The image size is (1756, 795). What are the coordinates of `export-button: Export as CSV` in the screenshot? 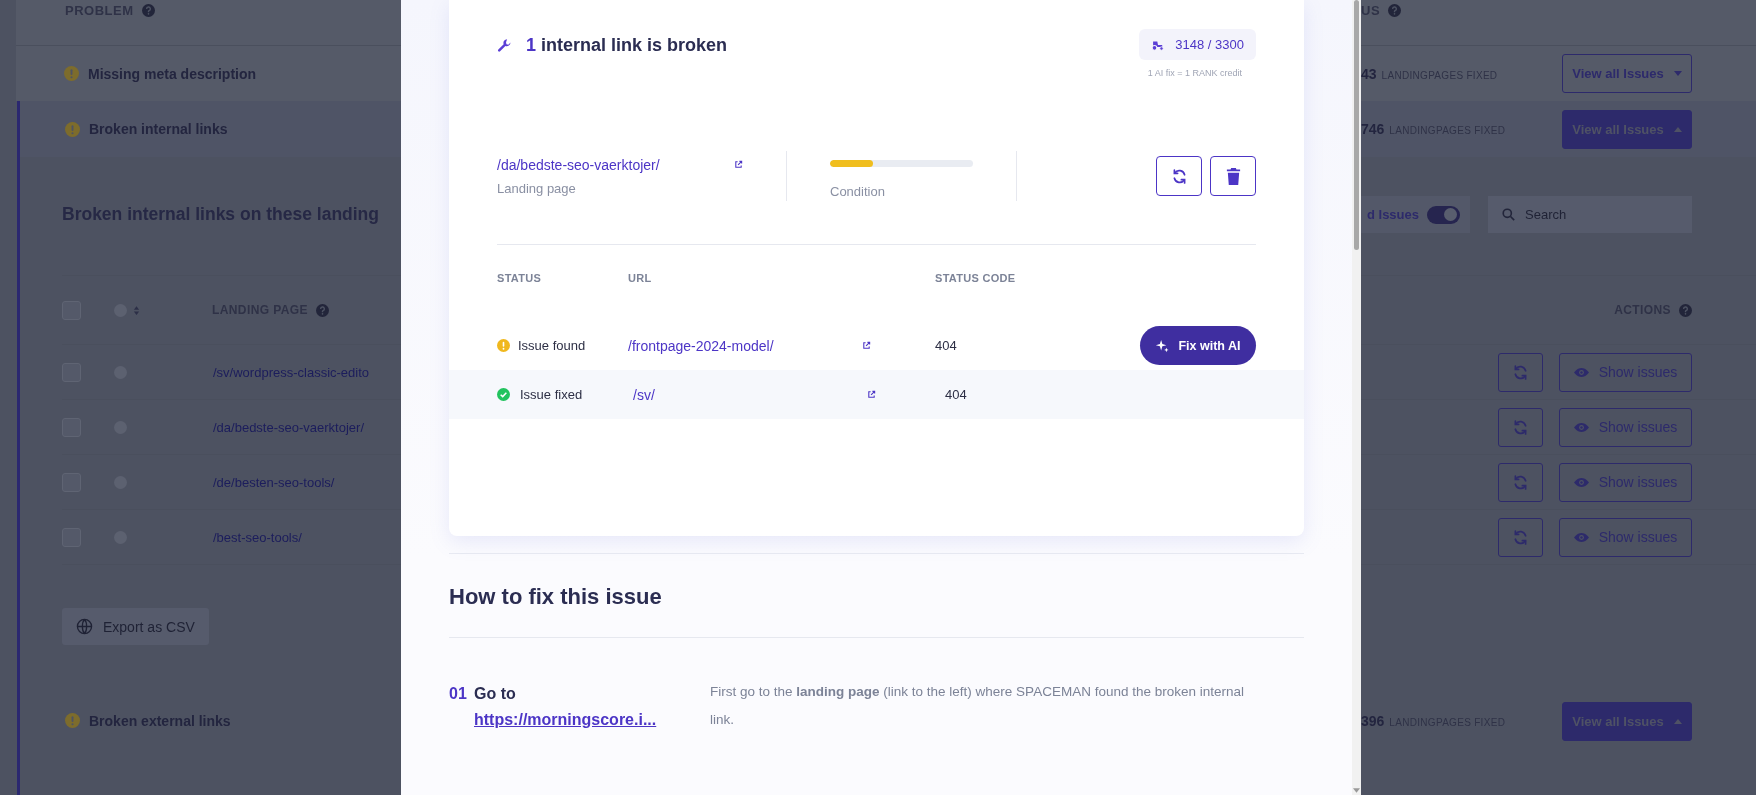 It's located at (135, 626).